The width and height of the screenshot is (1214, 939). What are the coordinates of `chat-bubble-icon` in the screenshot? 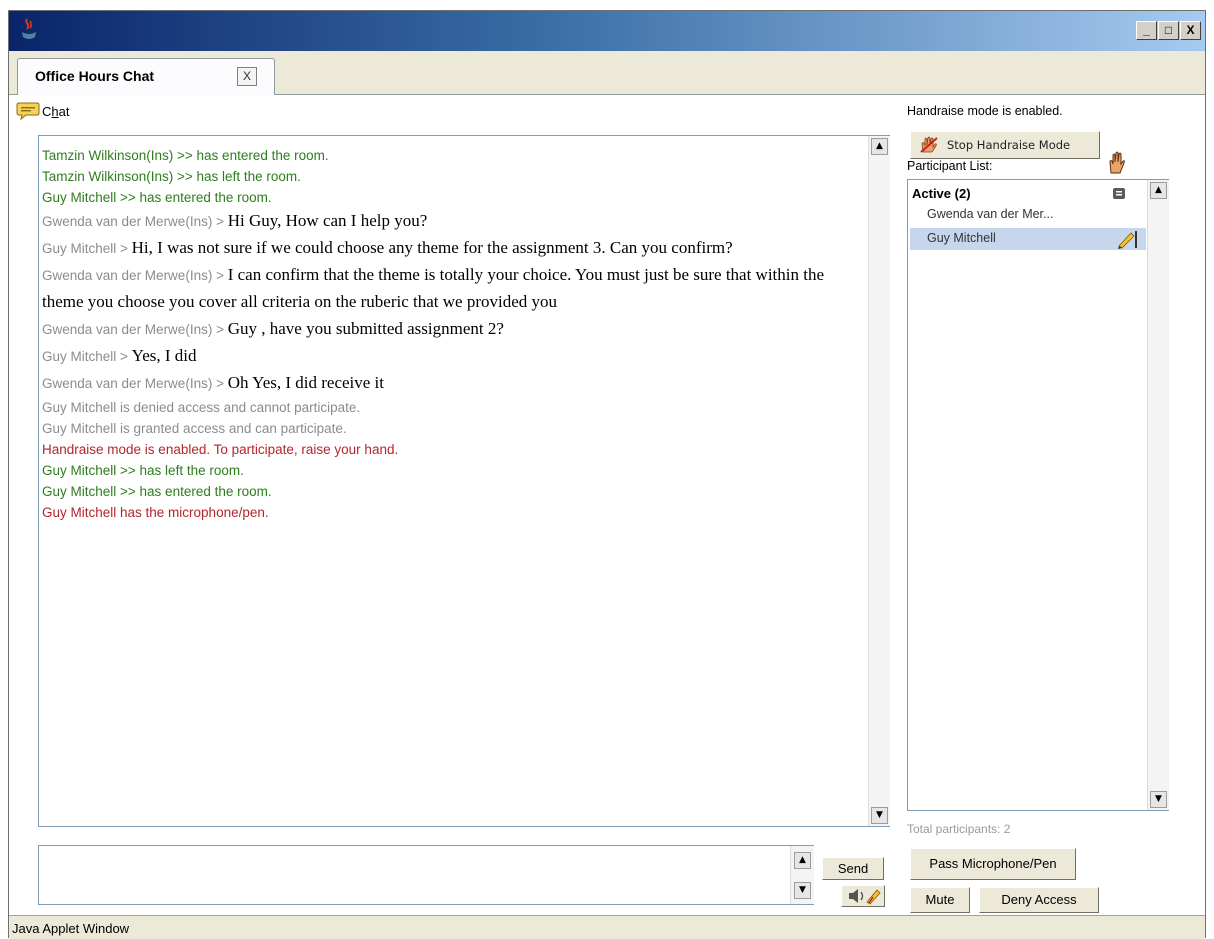 It's located at (28, 111).